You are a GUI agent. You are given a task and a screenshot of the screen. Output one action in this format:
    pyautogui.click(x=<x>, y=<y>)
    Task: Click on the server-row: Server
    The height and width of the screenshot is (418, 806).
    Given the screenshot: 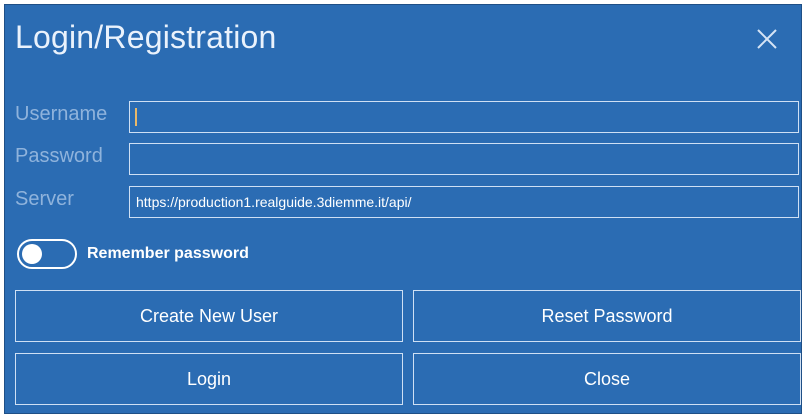 What is the action you would take?
    pyautogui.click(x=408, y=202)
    